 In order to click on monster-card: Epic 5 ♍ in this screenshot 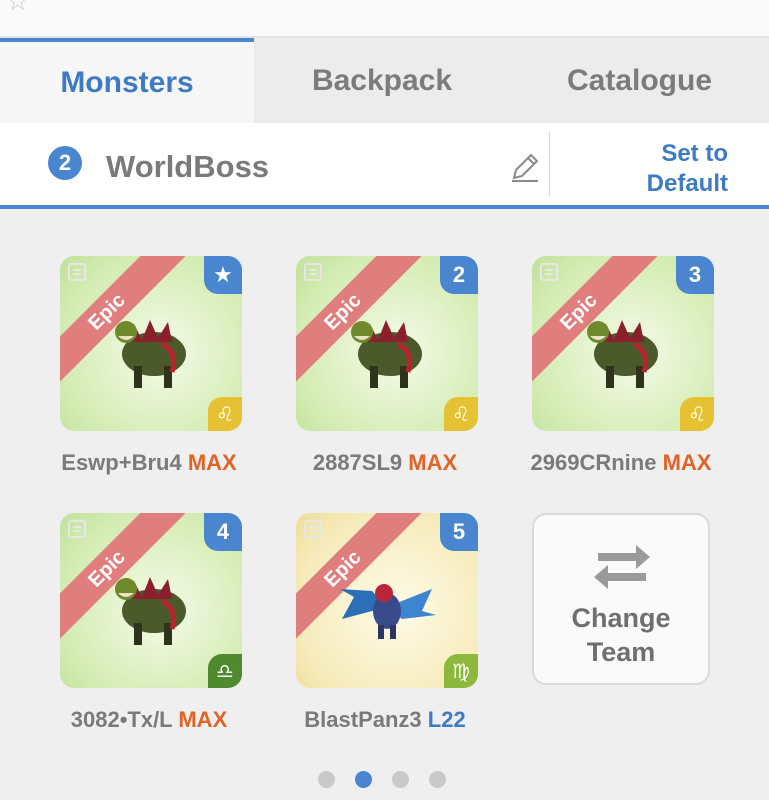, I will do `click(387, 600)`.